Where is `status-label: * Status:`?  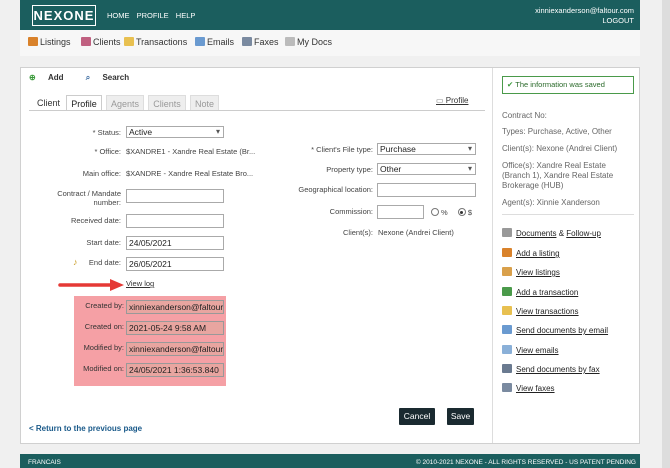 status-label: * Status: is located at coordinates (106, 132).